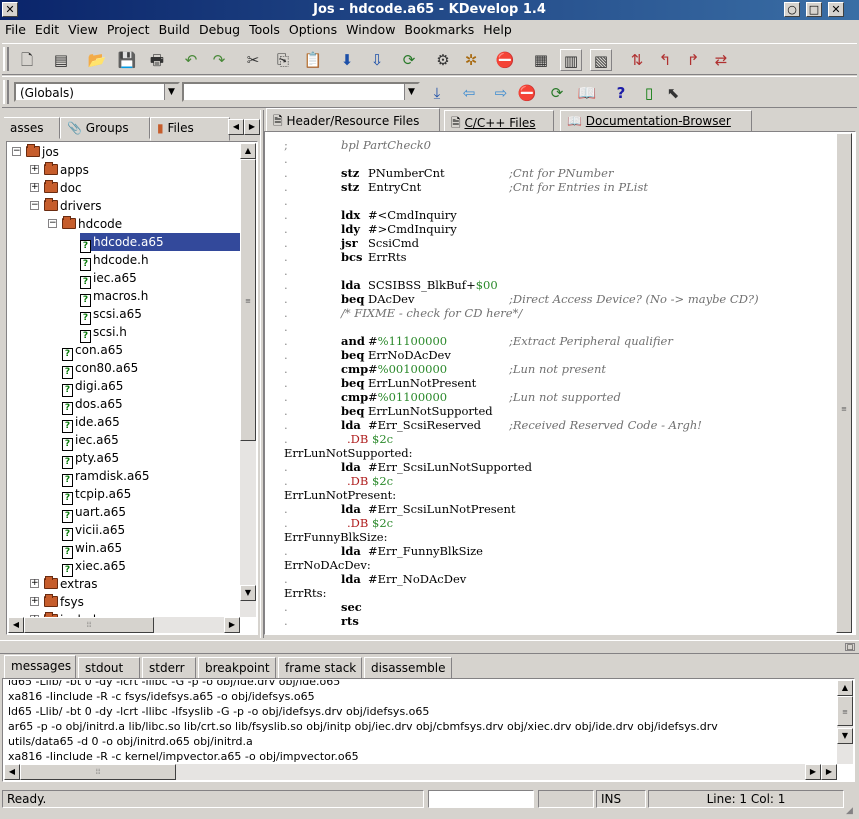  Describe the element at coordinates (813, 772) in the screenshot. I see `scroll-right-icon: ▶` at that location.